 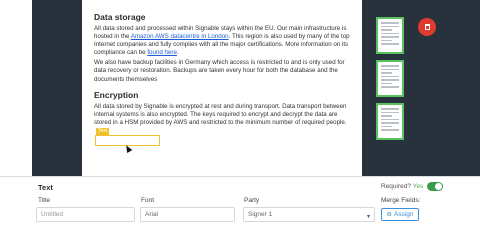 I want to click on assign-label: Assign, so click(x=403, y=214).